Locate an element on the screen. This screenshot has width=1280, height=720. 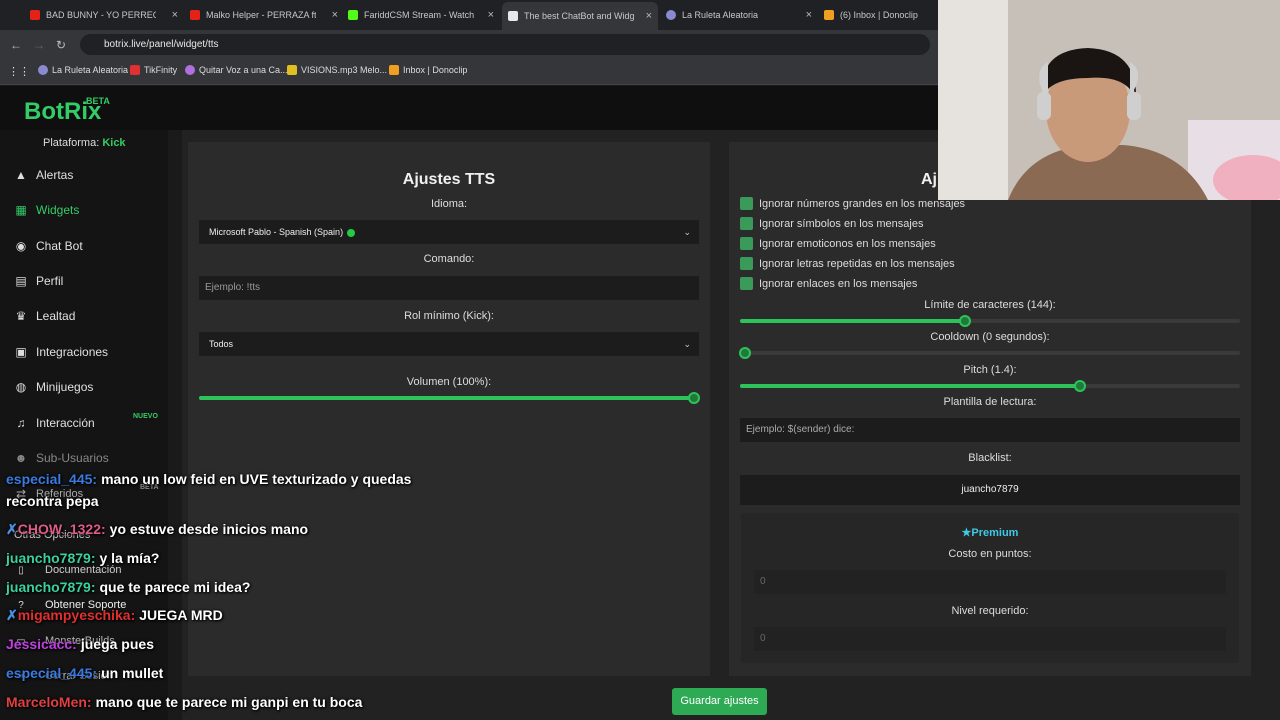
nuevo-badge: NUEVO is located at coordinates (145, 416).